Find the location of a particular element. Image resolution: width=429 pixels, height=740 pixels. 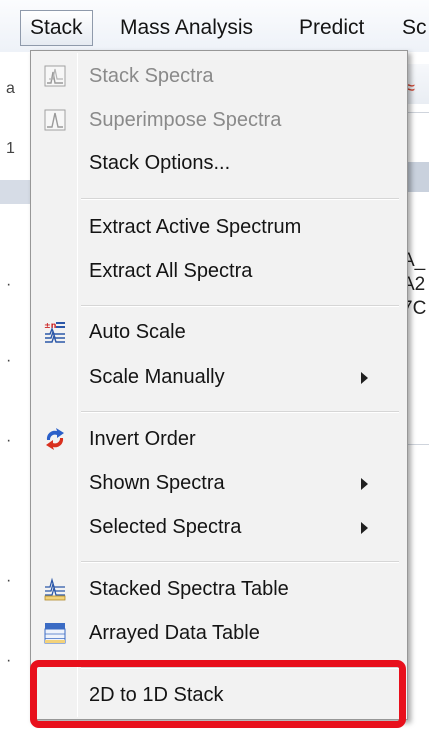

menu-mass-analysis: Mass Analysis is located at coordinates (186, 29).